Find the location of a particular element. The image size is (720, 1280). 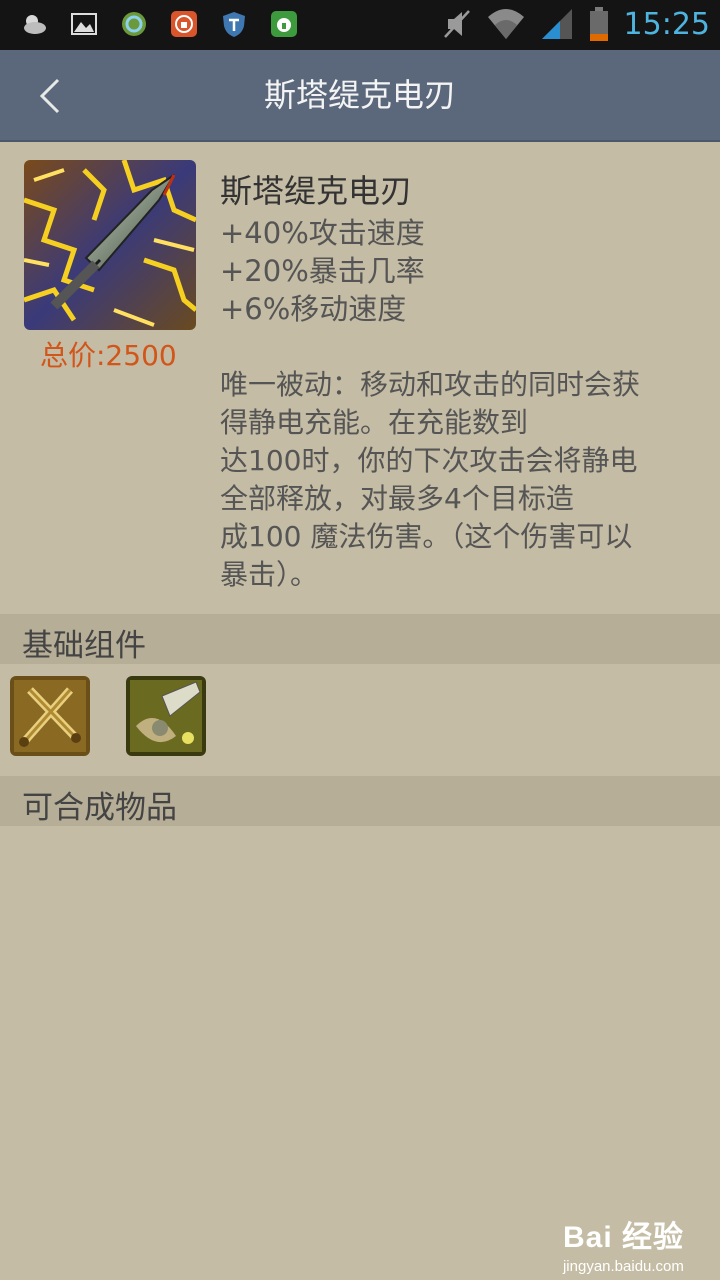

component-item-cloak is located at coordinates (166, 716).